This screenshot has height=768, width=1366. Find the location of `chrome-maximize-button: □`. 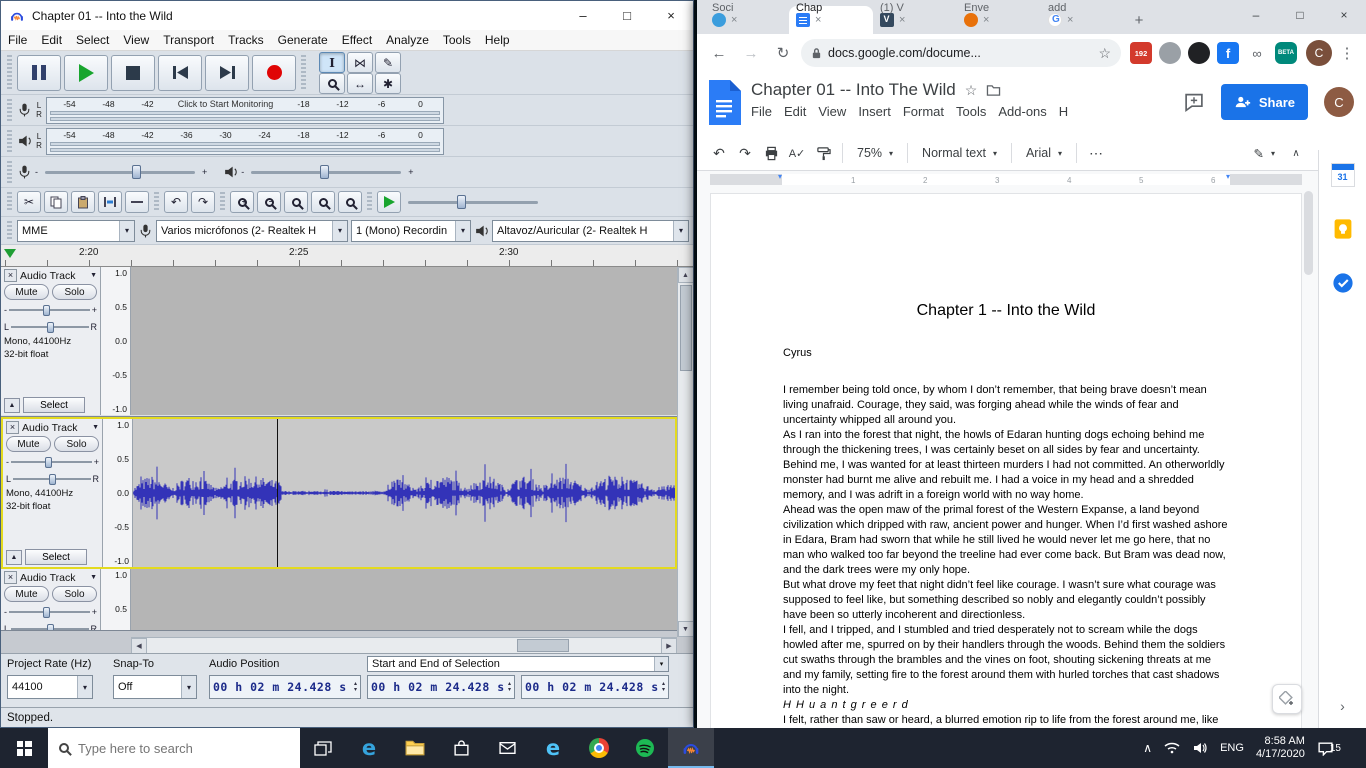

chrome-maximize-button: □ is located at coordinates (1300, 15).